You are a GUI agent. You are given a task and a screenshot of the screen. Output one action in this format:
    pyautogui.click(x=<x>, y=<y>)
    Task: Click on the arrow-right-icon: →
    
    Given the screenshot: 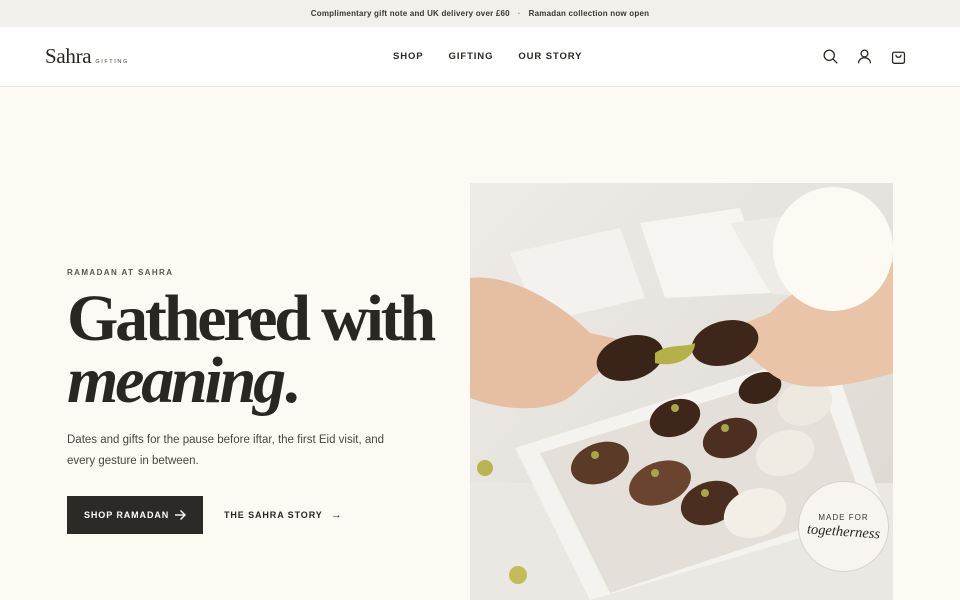 What is the action you would take?
    pyautogui.click(x=336, y=515)
    